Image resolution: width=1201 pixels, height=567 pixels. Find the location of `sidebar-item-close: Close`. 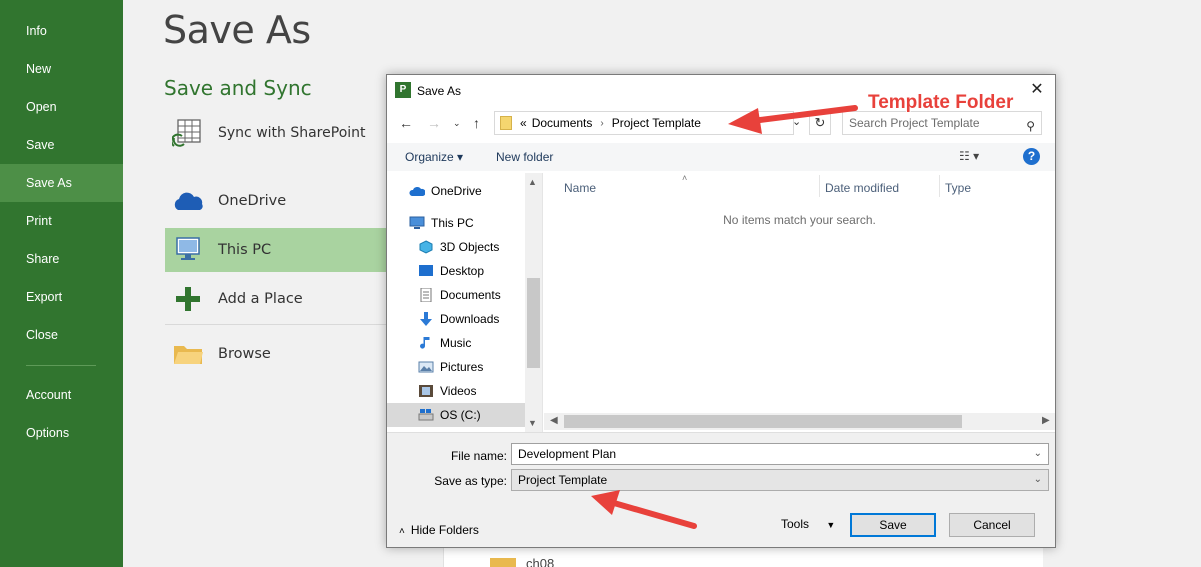

sidebar-item-close: Close is located at coordinates (61, 335).